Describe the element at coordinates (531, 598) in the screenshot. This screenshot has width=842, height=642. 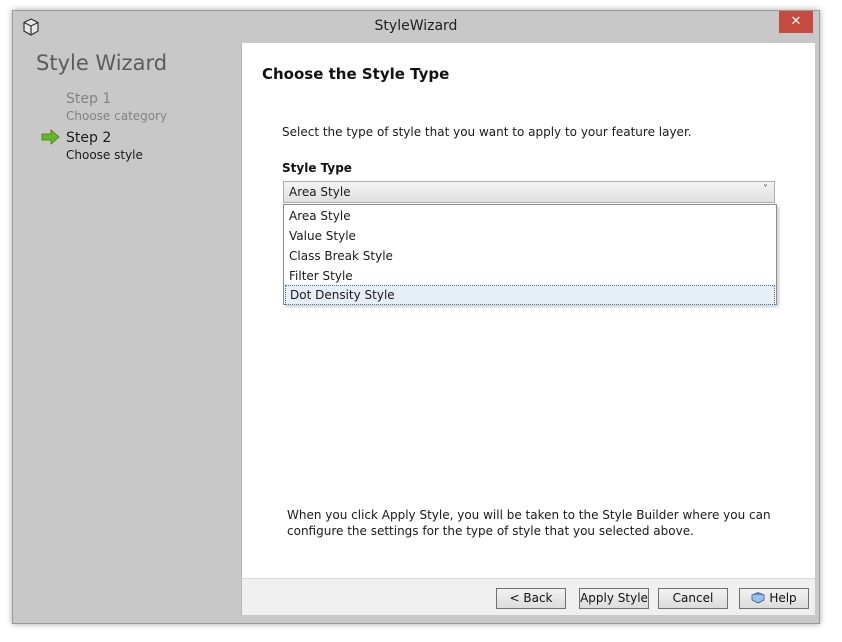
I see `back-button: < Back` at that location.